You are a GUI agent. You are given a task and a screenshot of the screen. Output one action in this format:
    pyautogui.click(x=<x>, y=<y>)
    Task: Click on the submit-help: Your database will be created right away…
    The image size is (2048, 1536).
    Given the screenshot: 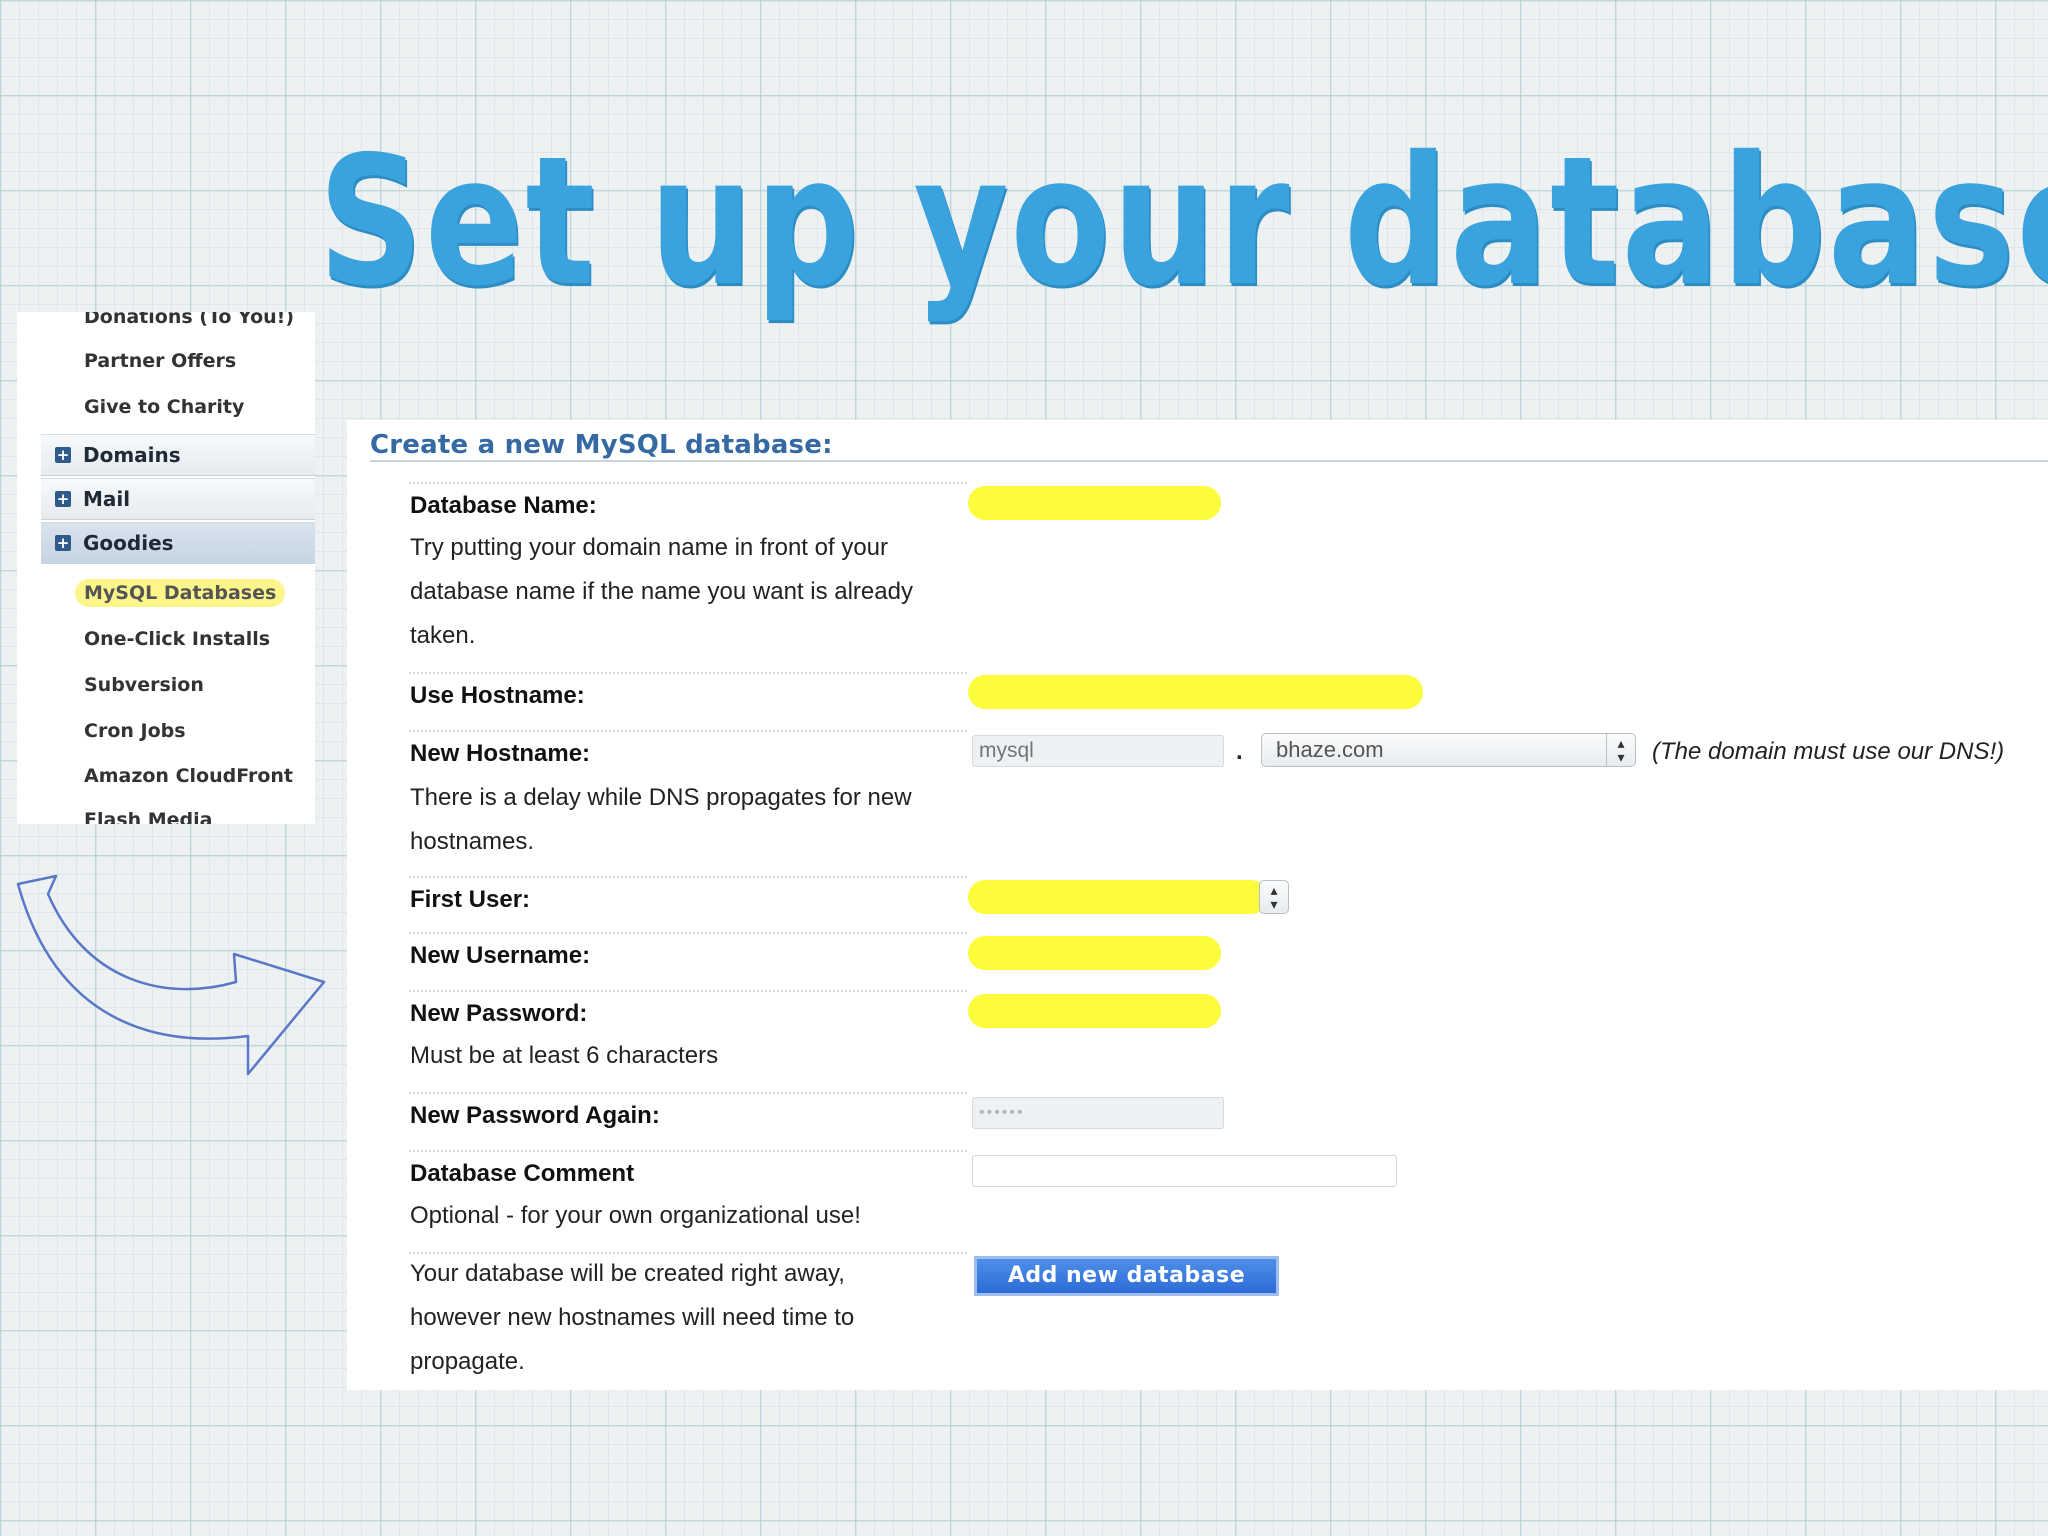 What is the action you would take?
    pyautogui.click(x=632, y=1317)
    